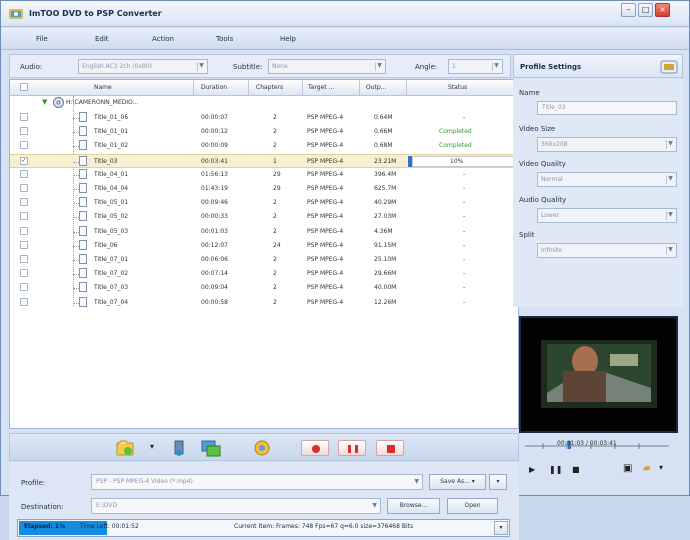 The height and width of the screenshot is (540, 690). Describe the element at coordinates (24, 87) in the screenshot. I see `select-all-checkbox` at that location.